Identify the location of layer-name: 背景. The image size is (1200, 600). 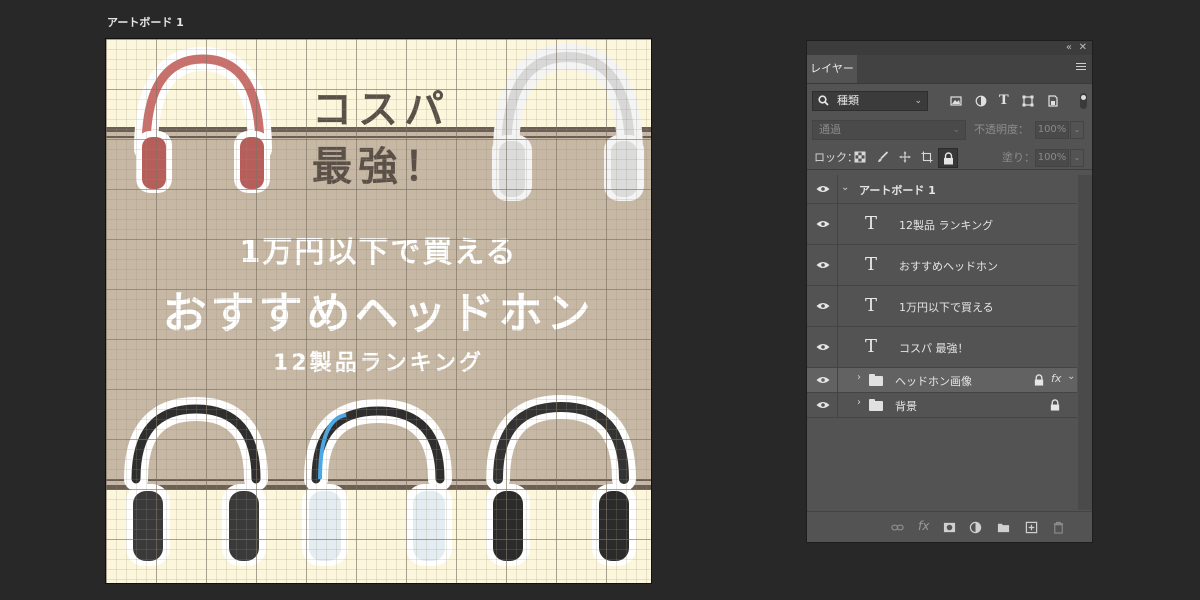
(906, 406).